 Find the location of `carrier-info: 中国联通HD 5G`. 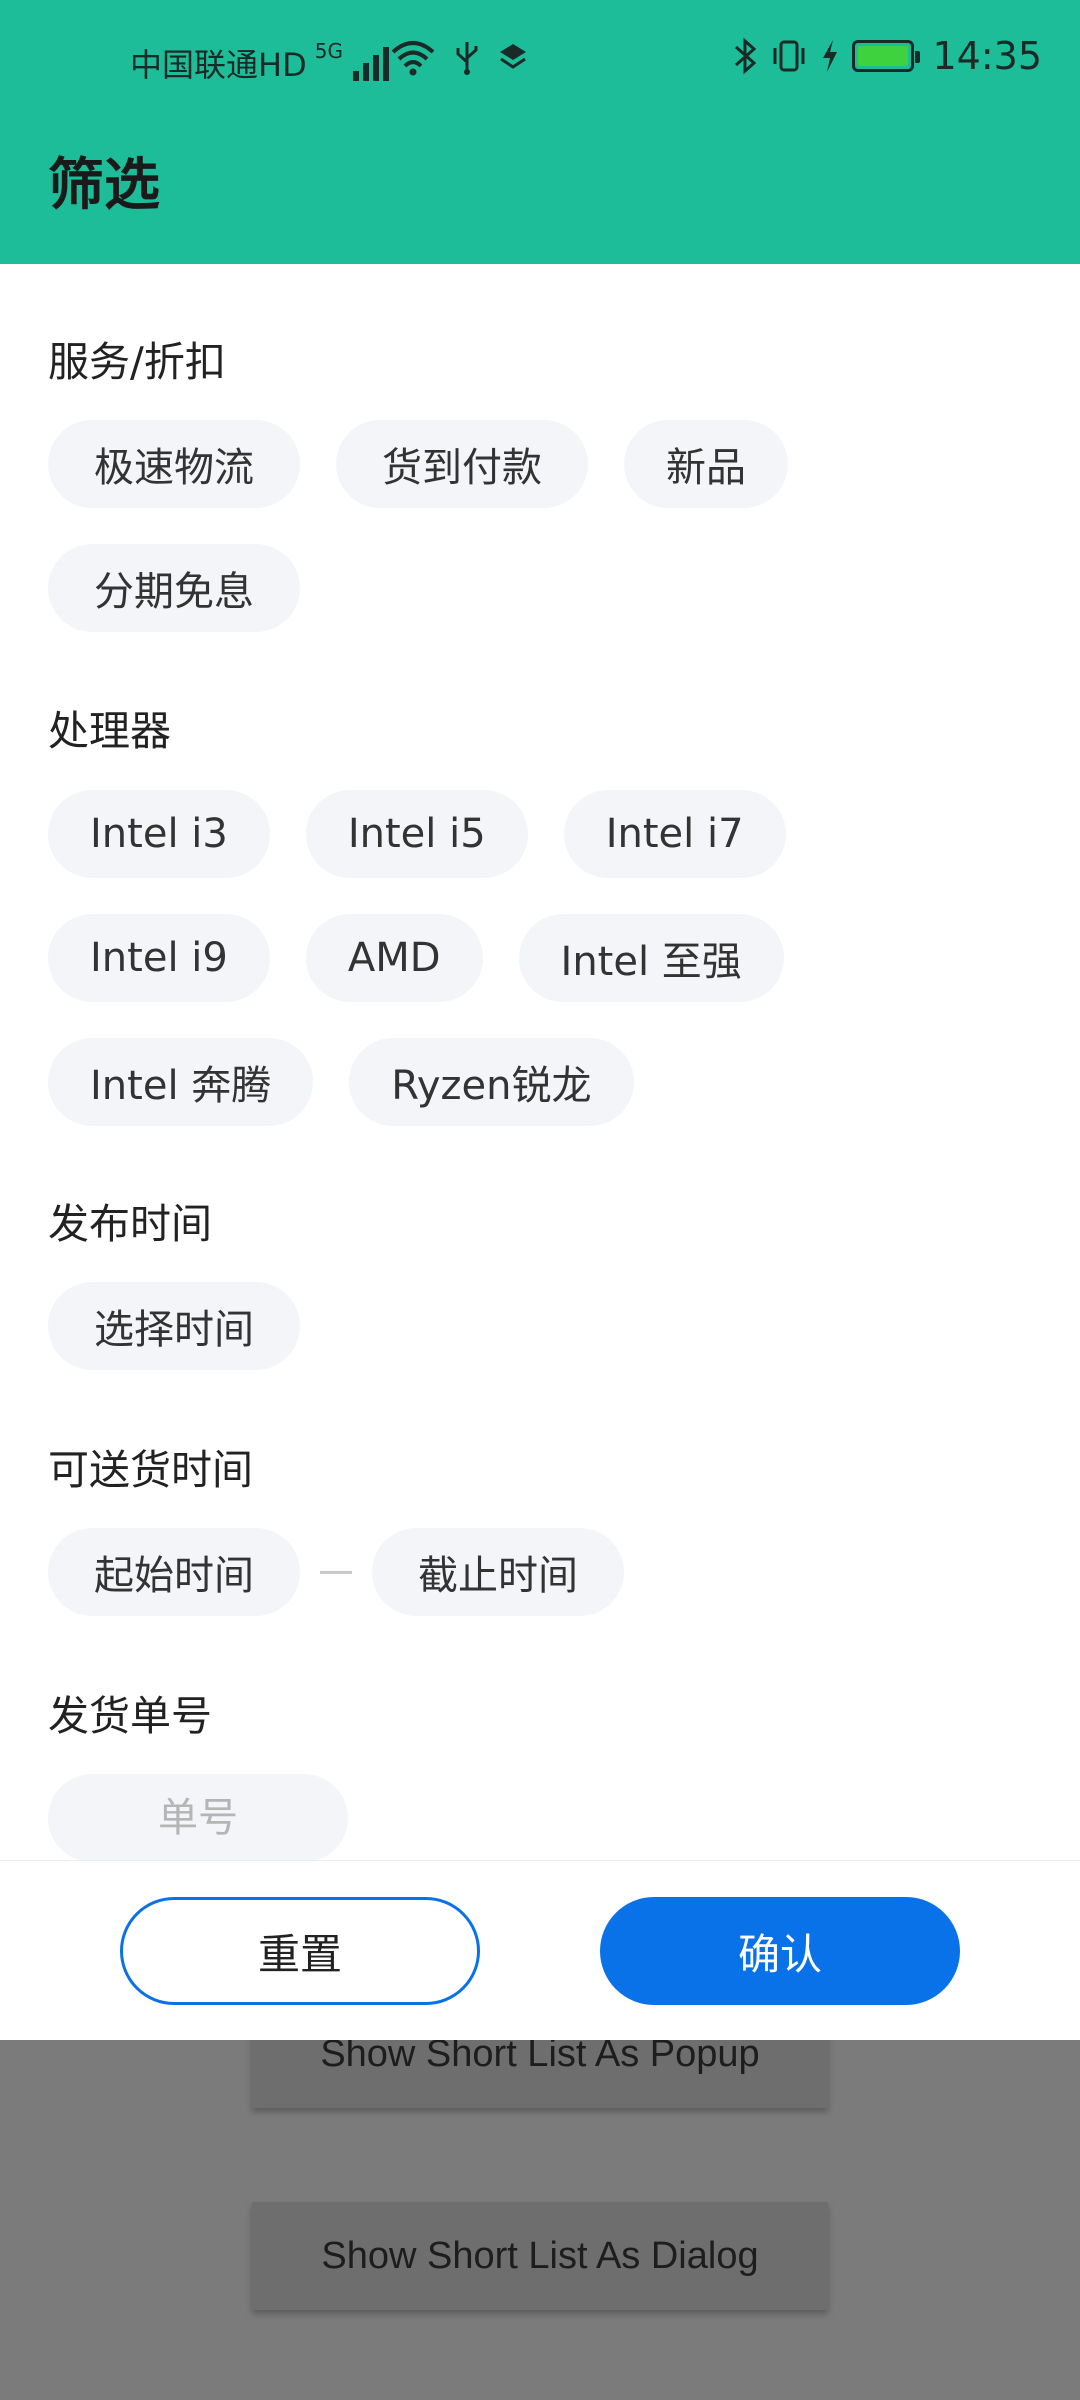

carrier-info: 中国联通HD 5G is located at coordinates (259, 62).